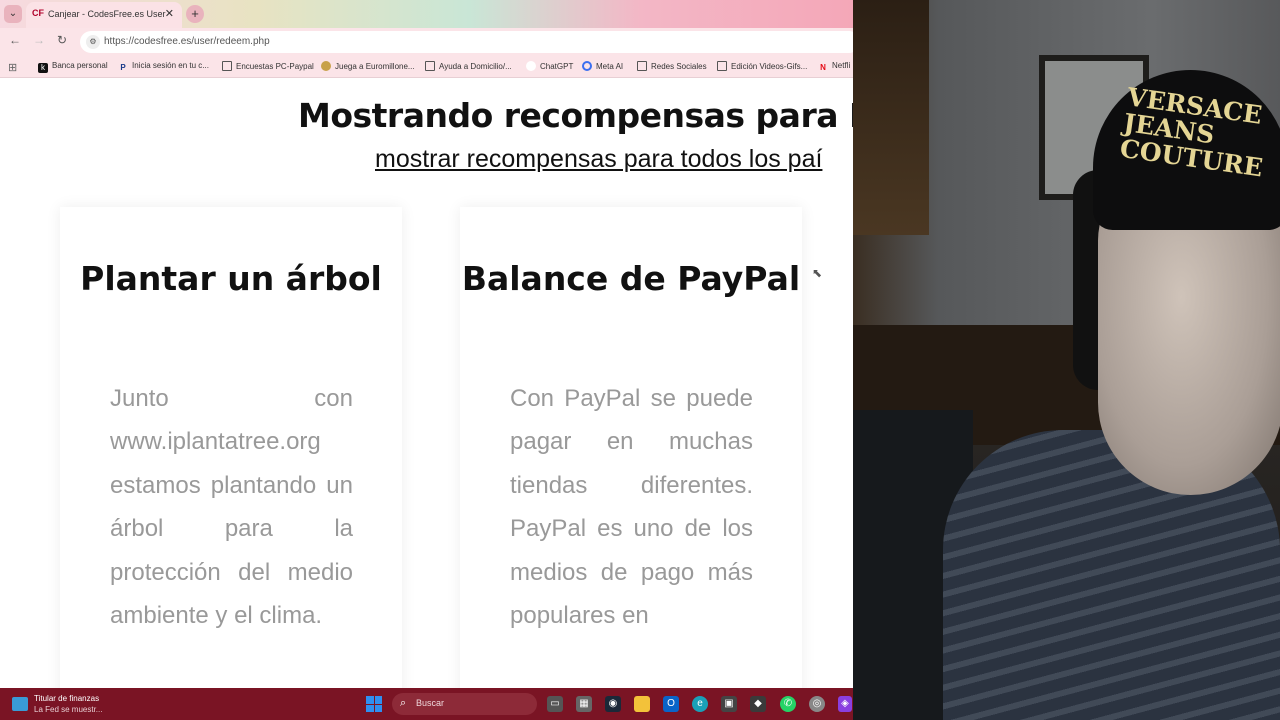  Describe the element at coordinates (231, 278) in the screenshot. I see `card-title: Plantar un árbol` at that location.